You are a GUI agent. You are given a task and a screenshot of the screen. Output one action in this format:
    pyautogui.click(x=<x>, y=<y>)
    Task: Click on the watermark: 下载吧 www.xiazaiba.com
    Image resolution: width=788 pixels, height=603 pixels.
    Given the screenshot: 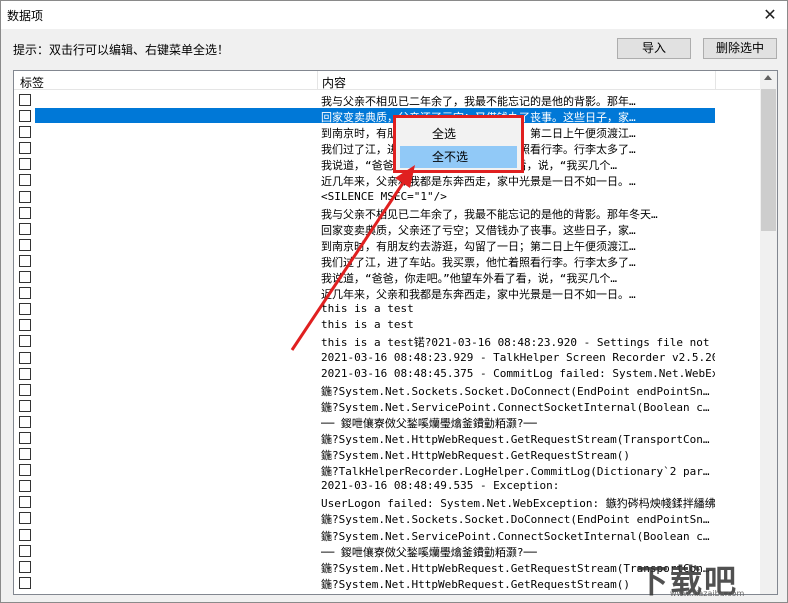 What is the action you would take?
    pyautogui.click(x=706, y=578)
    